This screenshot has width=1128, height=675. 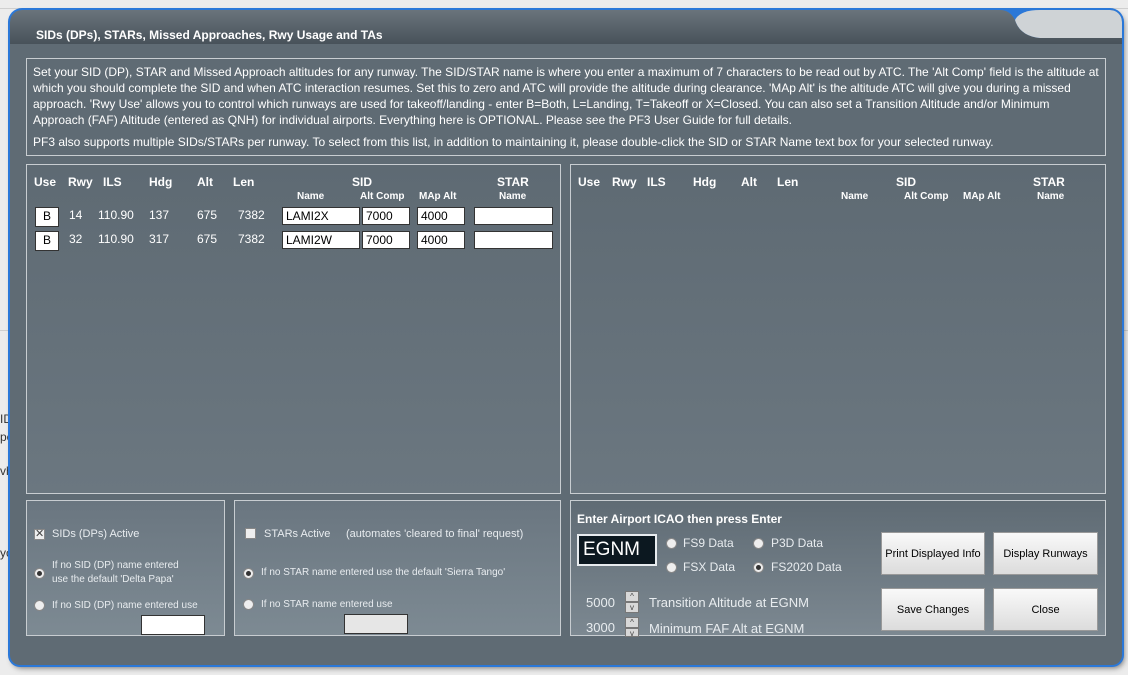 I want to click on fs2020-data-label: FS2020 Data, so click(x=806, y=567).